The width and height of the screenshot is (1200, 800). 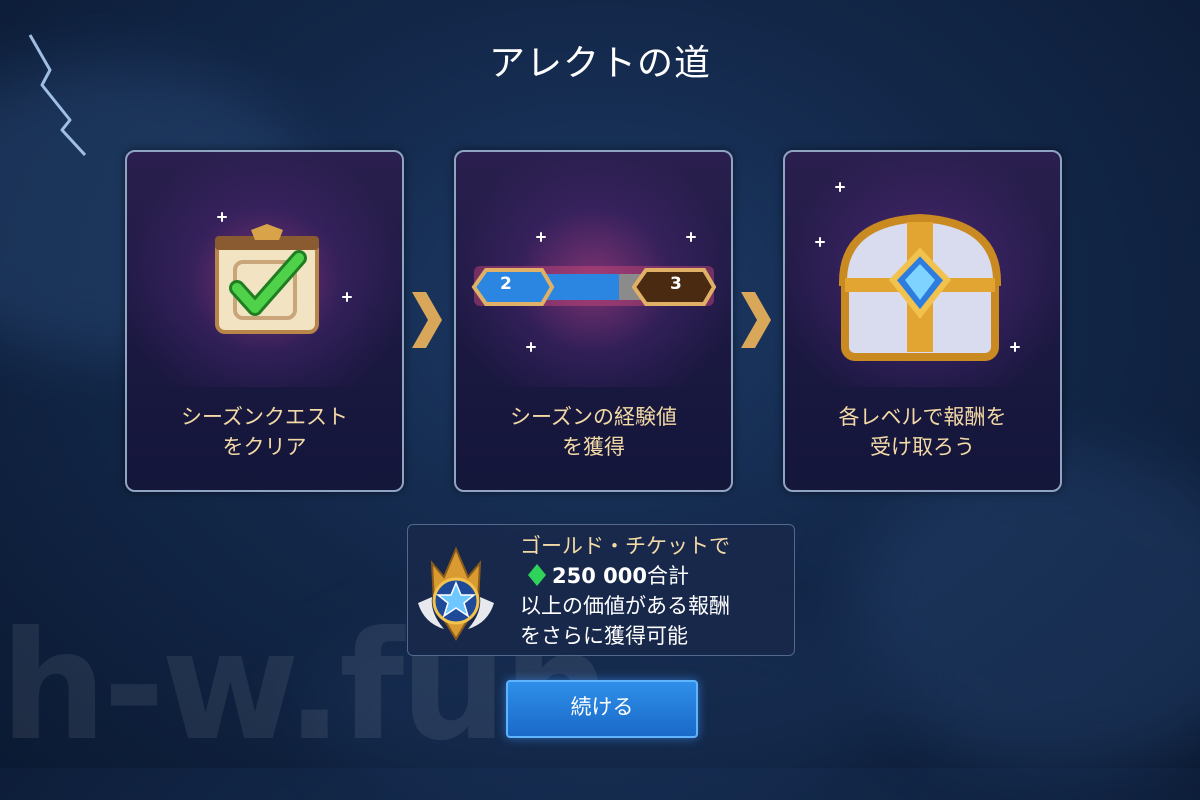 What do you see at coordinates (604, 636) in the screenshot?
I see `ticket-line4: をさらに獲得可能` at bounding box center [604, 636].